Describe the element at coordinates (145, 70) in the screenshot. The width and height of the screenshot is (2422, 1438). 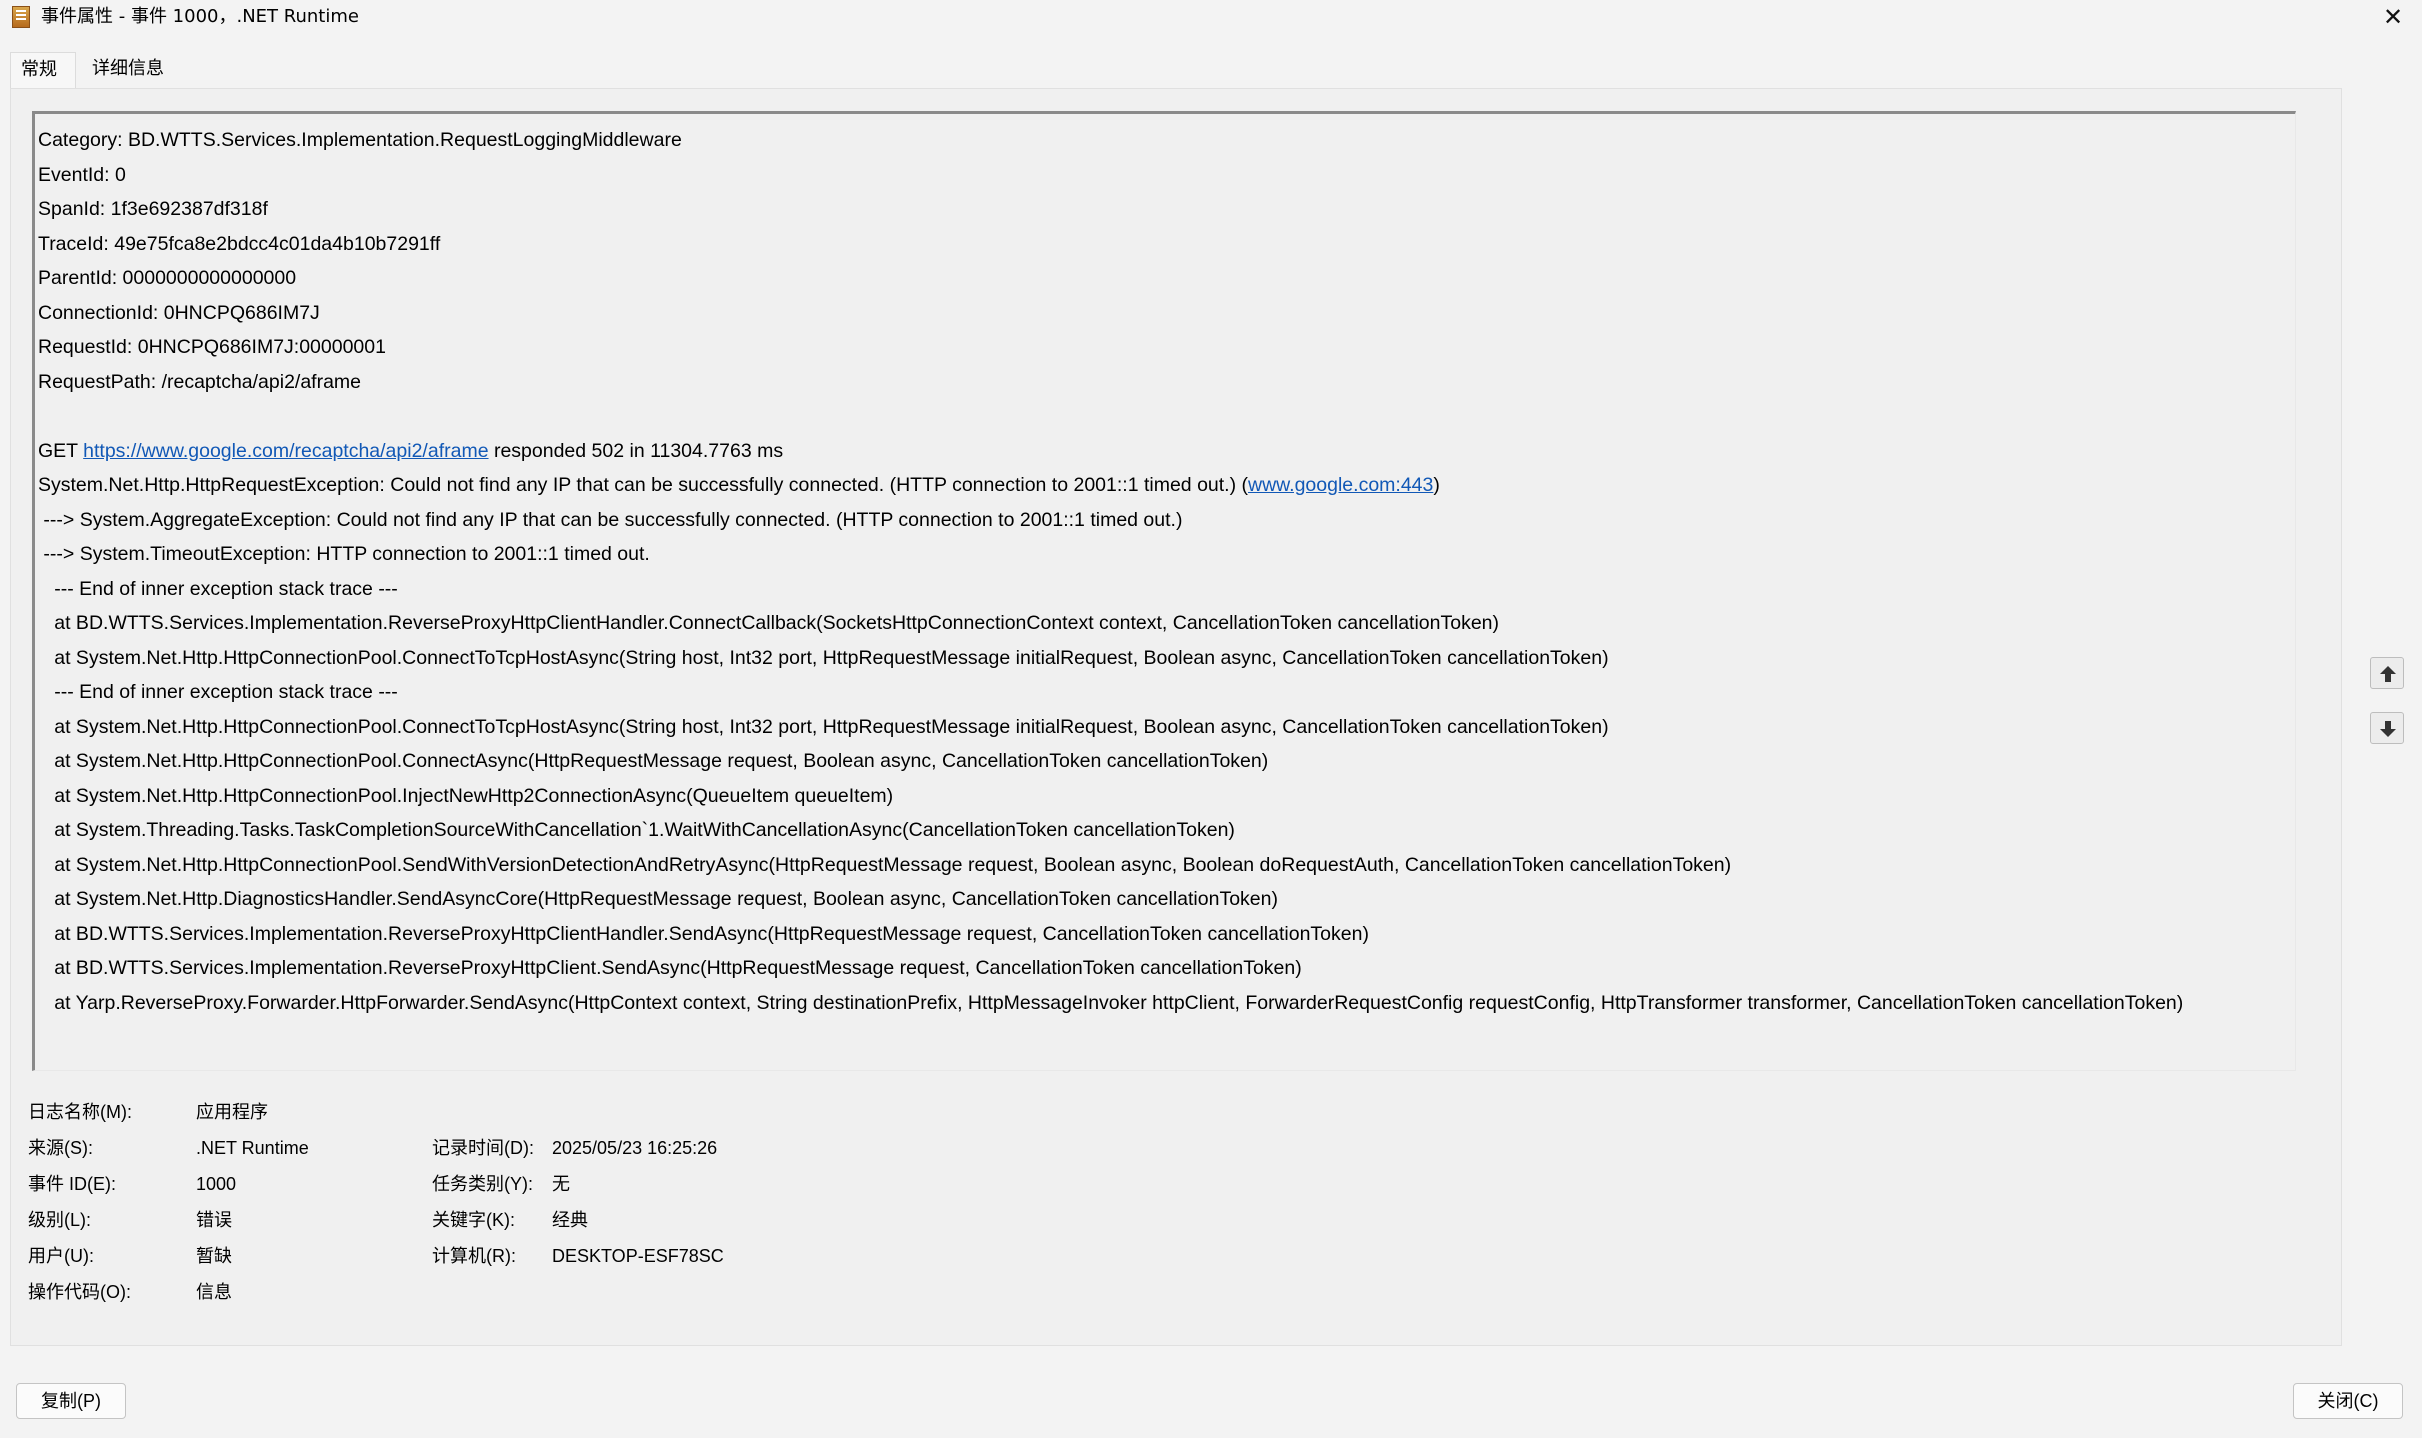
I see `tab-details: 详细信息` at that location.